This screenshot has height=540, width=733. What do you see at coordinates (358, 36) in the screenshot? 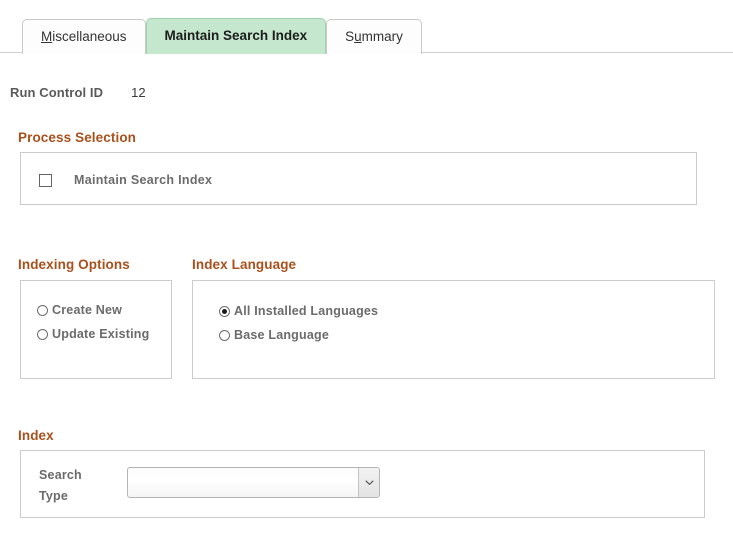
I see `tab-summary-accesskey: u` at bounding box center [358, 36].